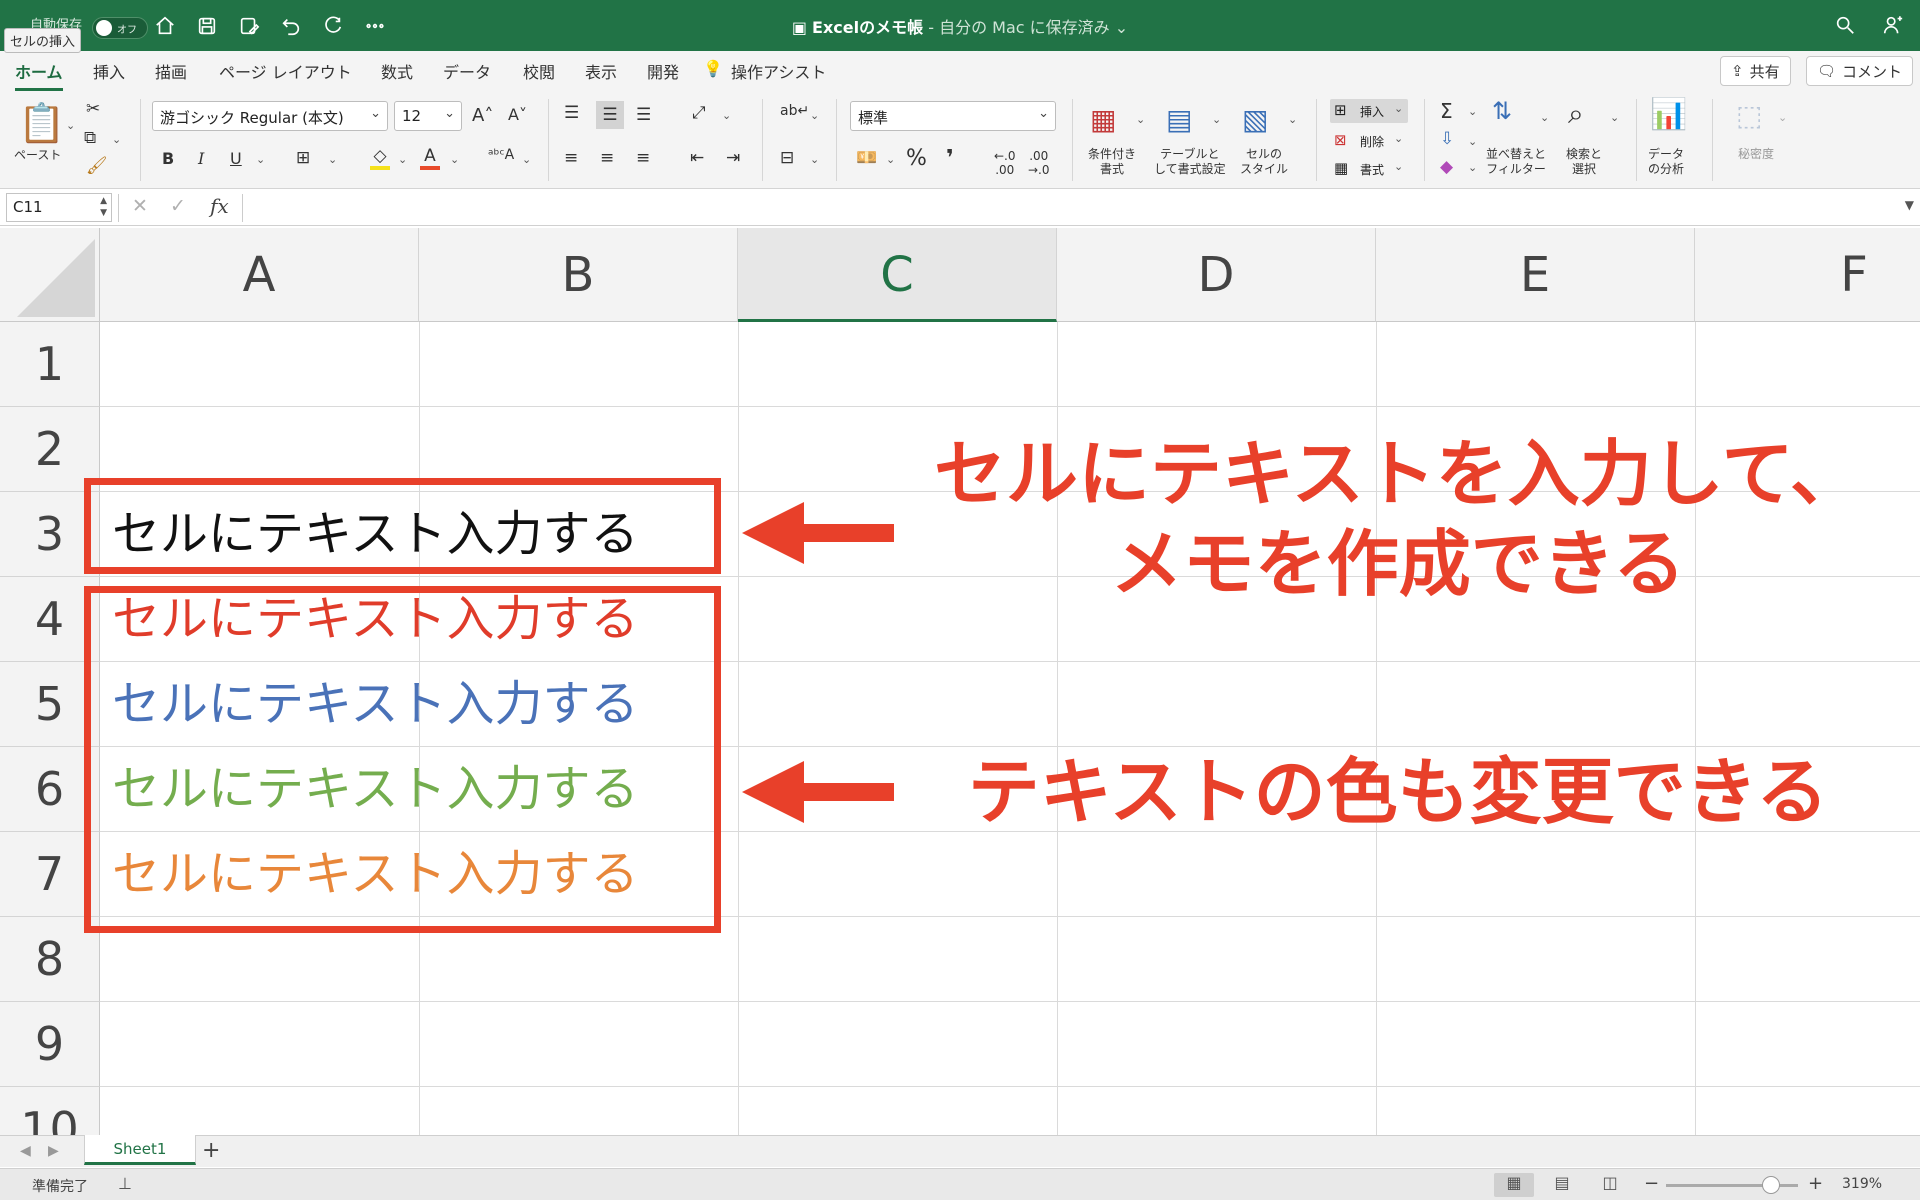 This screenshot has height=1200, width=1920. Describe the element at coordinates (103, 207) in the screenshot. I see `name-box-spinner-icon: ▲ ▼` at that location.